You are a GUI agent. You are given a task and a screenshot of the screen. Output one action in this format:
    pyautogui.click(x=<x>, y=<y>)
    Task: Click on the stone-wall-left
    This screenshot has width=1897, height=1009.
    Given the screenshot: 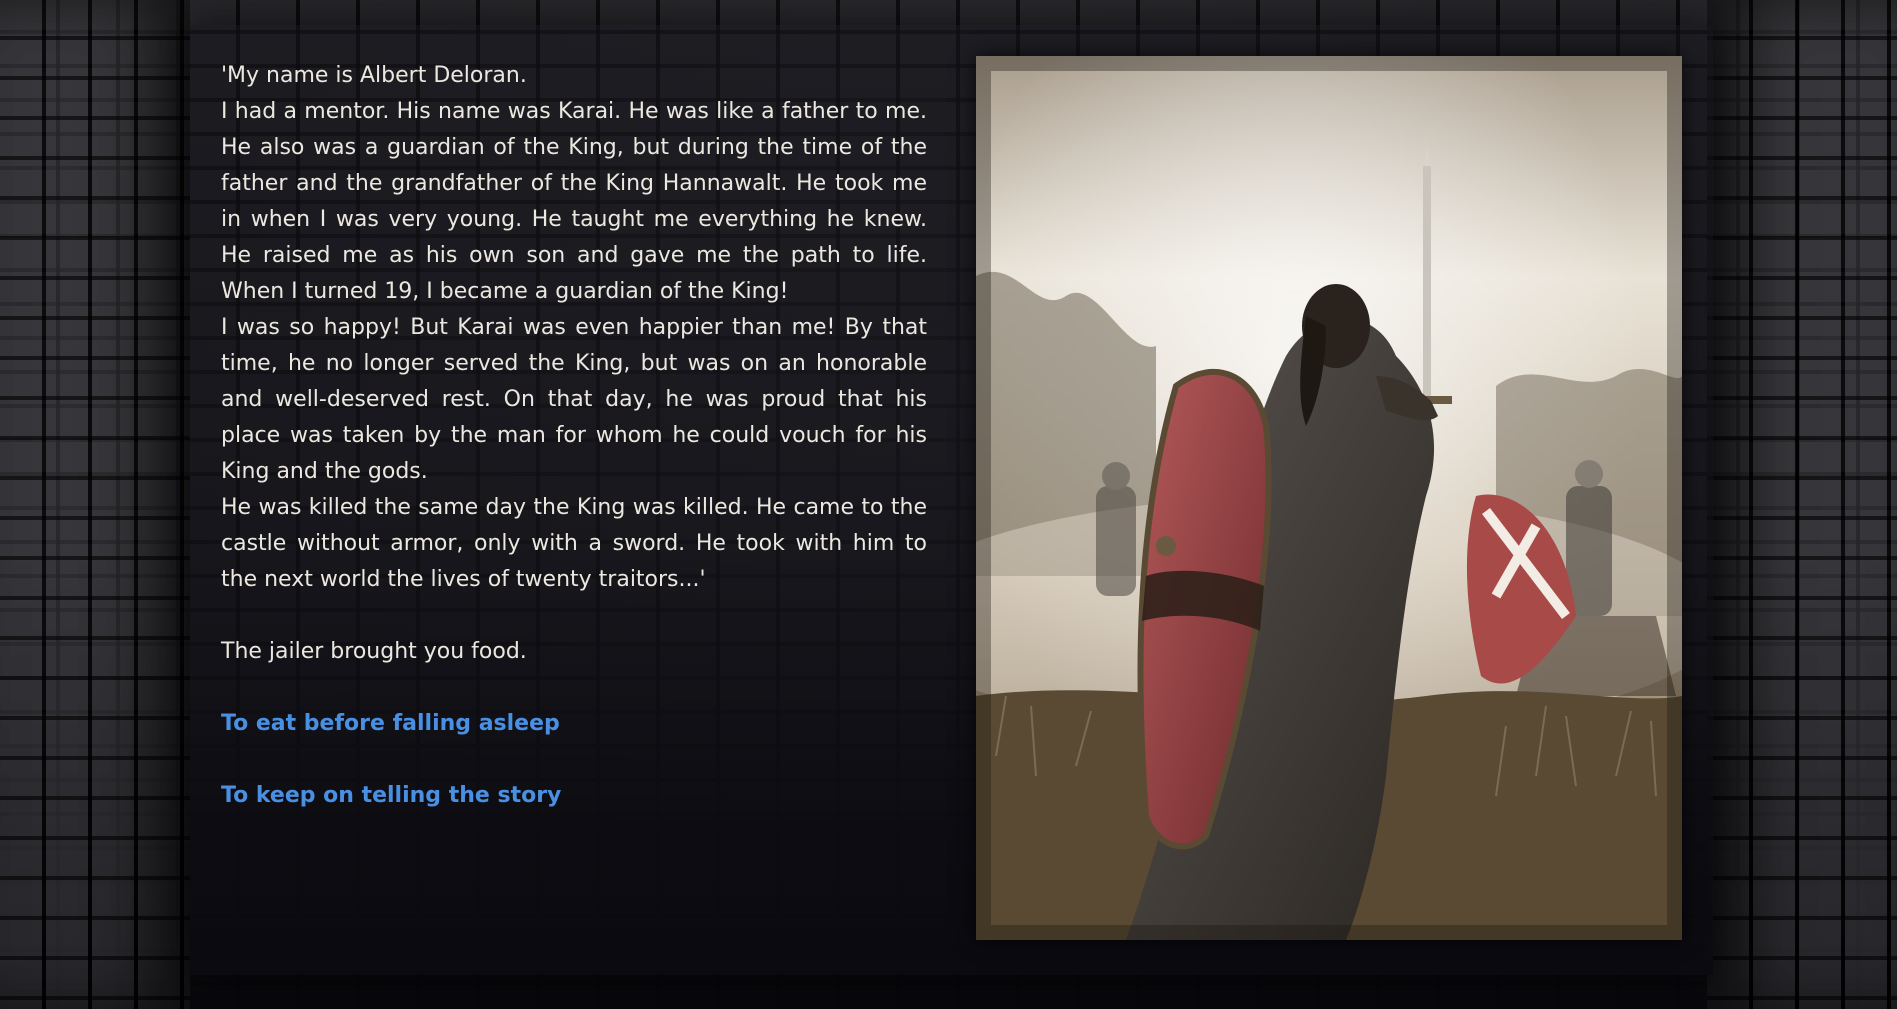 What is the action you would take?
    pyautogui.click(x=95, y=504)
    